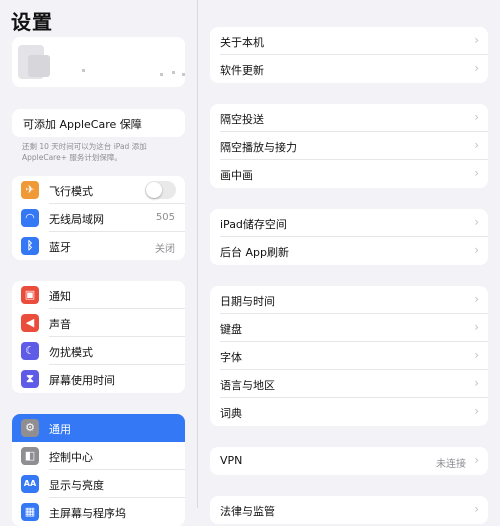  Describe the element at coordinates (349, 412) in the screenshot. I see `dictionary-row: 词典 ›` at that location.